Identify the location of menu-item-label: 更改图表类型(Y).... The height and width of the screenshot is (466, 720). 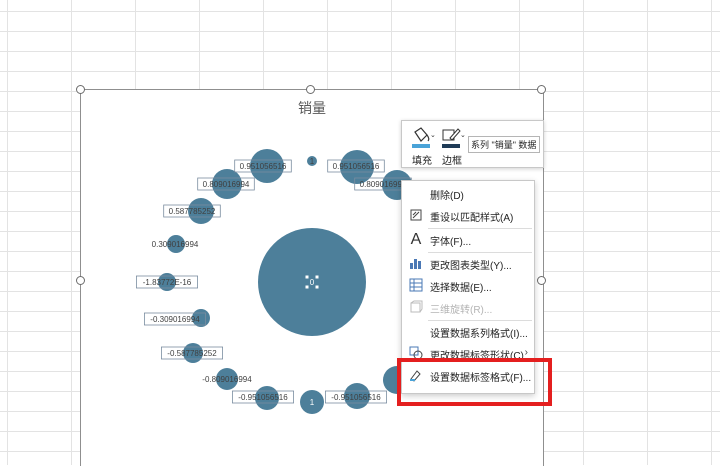
(471, 266).